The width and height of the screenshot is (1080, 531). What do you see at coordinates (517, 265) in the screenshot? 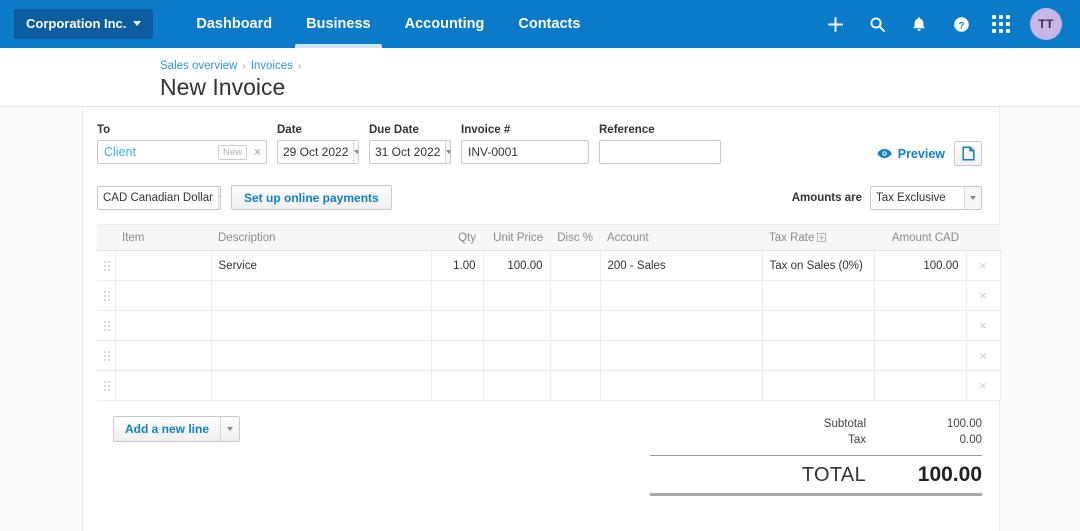
I see `cell-unit-price: 100.00` at bounding box center [517, 265].